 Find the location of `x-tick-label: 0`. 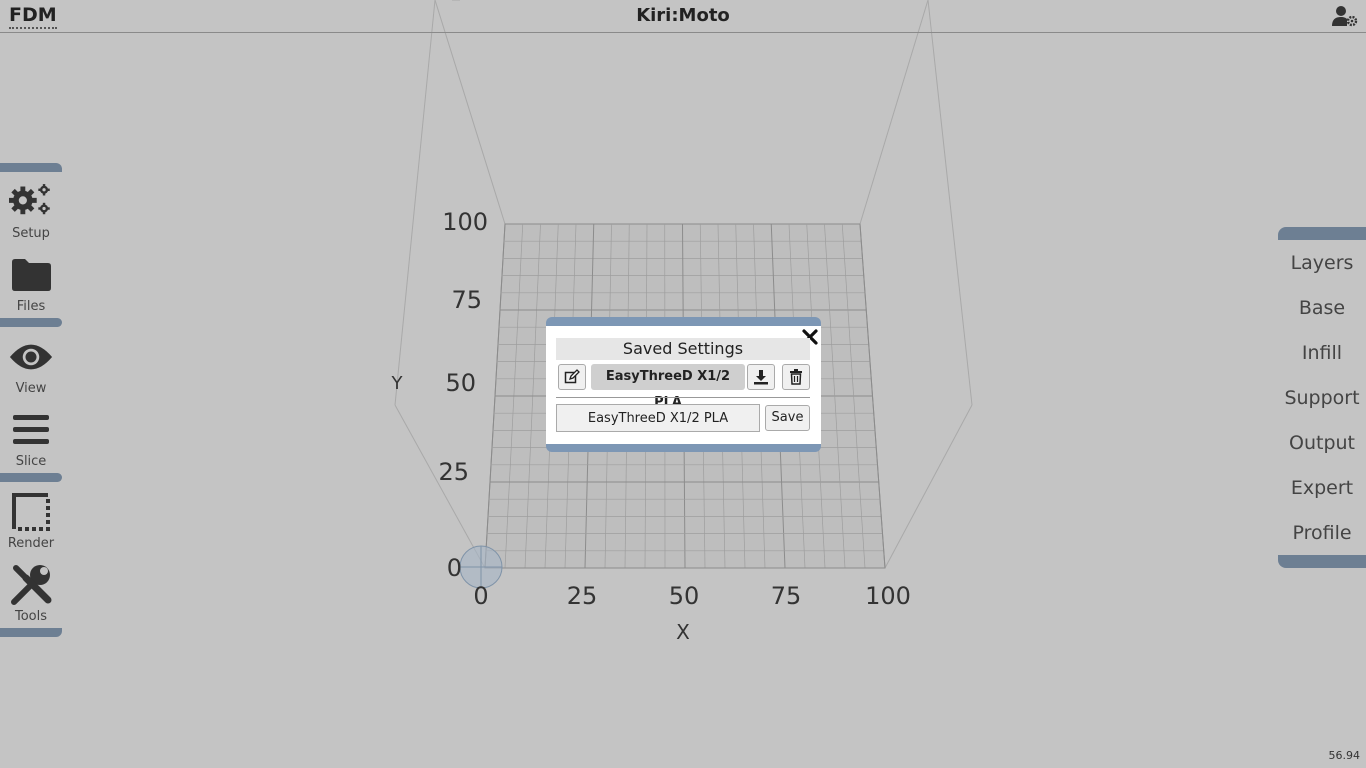

x-tick-label: 0 is located at coordinates (480, 596).